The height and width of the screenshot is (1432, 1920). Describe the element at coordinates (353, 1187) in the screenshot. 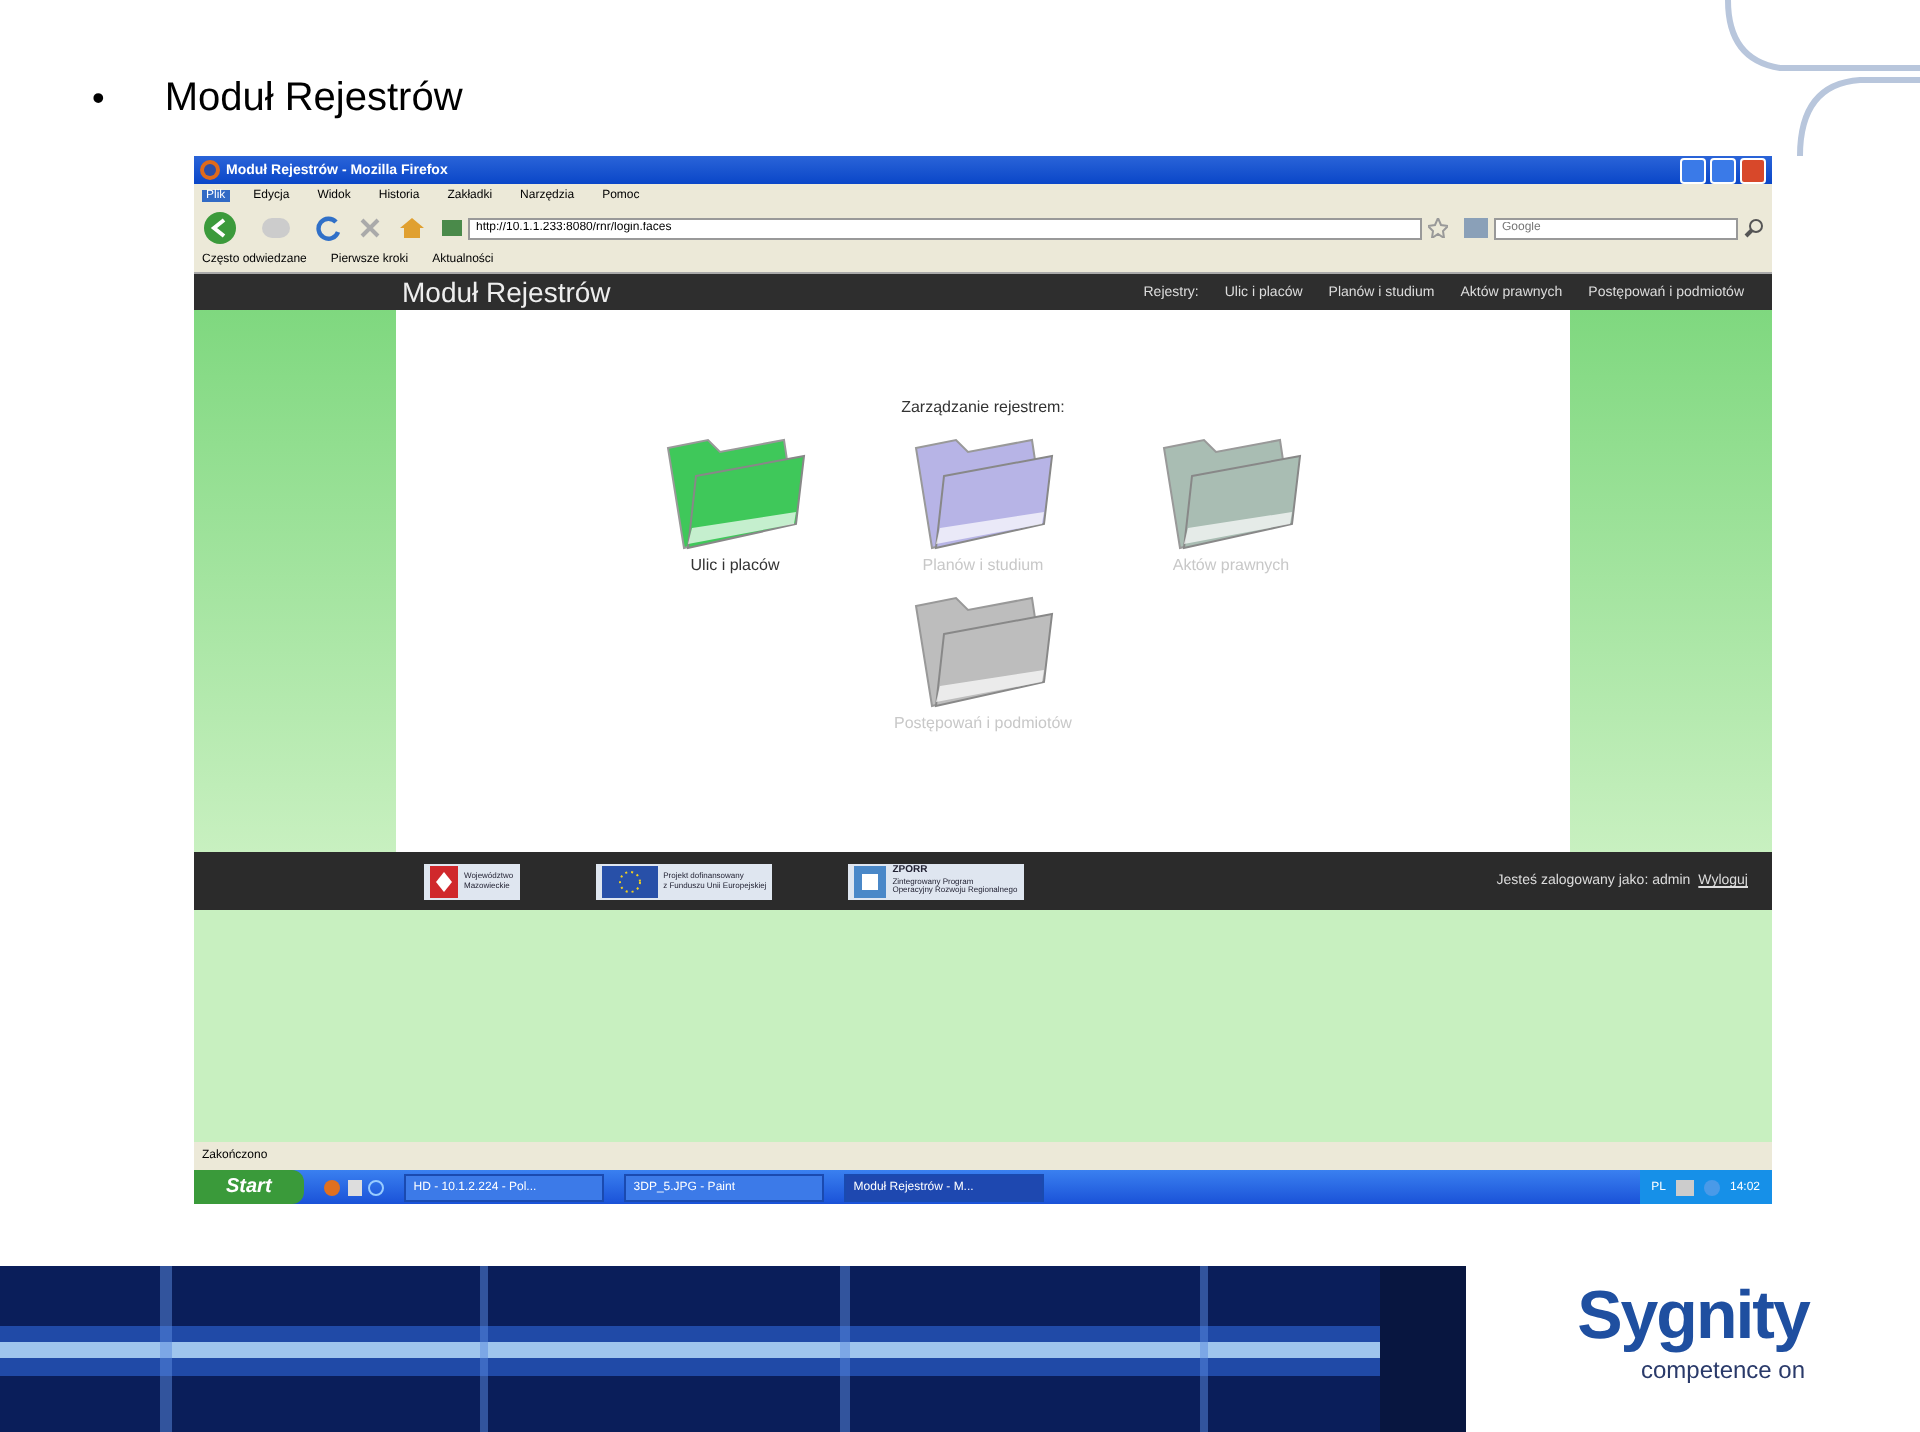

I see `quick-launch-icon` at that location.